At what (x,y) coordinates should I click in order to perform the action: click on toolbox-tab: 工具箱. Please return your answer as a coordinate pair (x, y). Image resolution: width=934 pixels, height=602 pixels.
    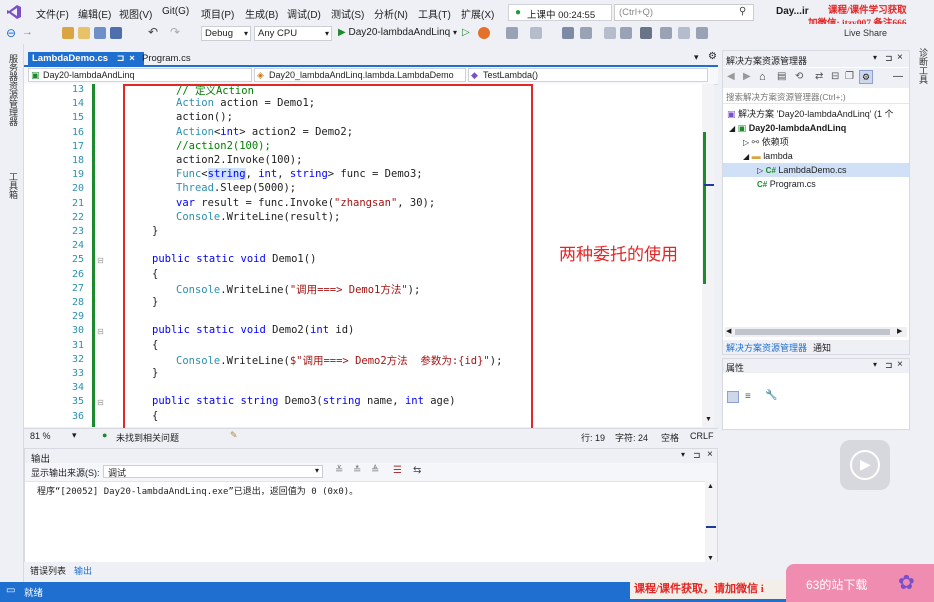
    Looking at the image, I should click on (13, 185).